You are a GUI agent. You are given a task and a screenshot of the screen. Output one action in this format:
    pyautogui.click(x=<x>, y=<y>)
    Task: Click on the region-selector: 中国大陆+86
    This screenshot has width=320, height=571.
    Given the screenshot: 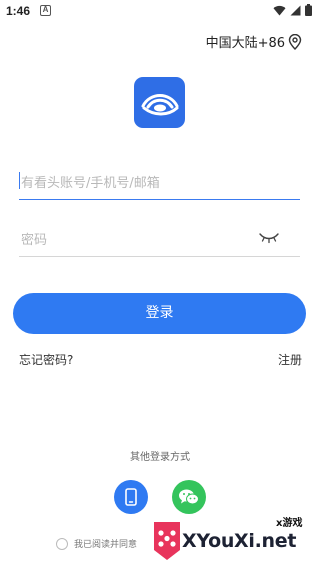 What is the action you would take?
    pyautogui.click(x=254, y=41)
    